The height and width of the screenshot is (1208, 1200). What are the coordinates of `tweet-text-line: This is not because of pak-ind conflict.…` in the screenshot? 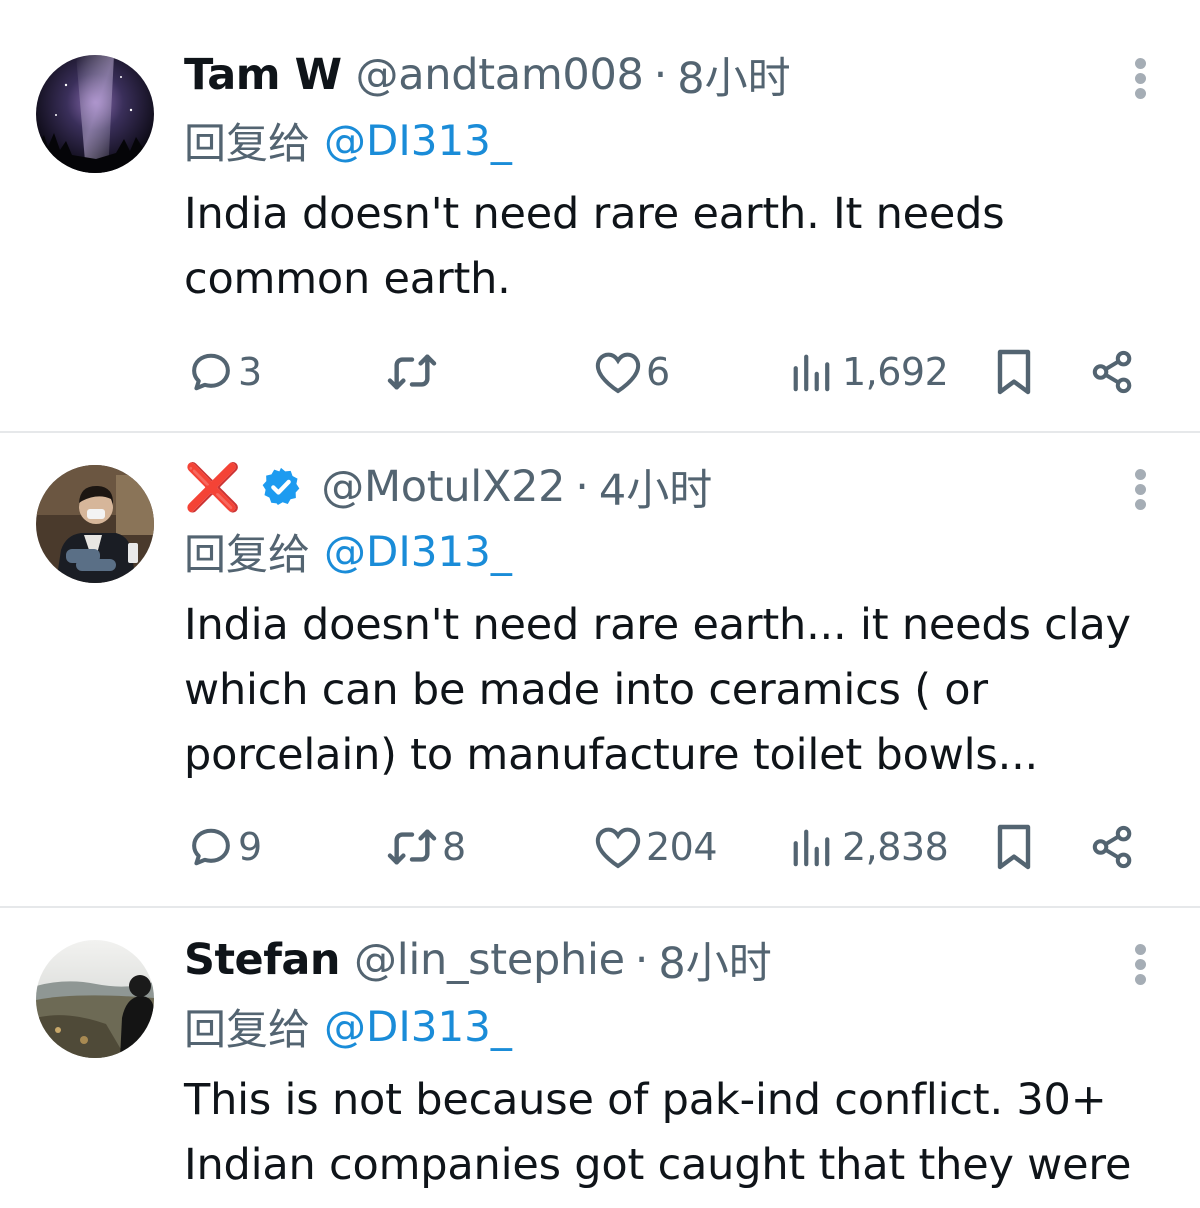 It's located at (645, 1100).